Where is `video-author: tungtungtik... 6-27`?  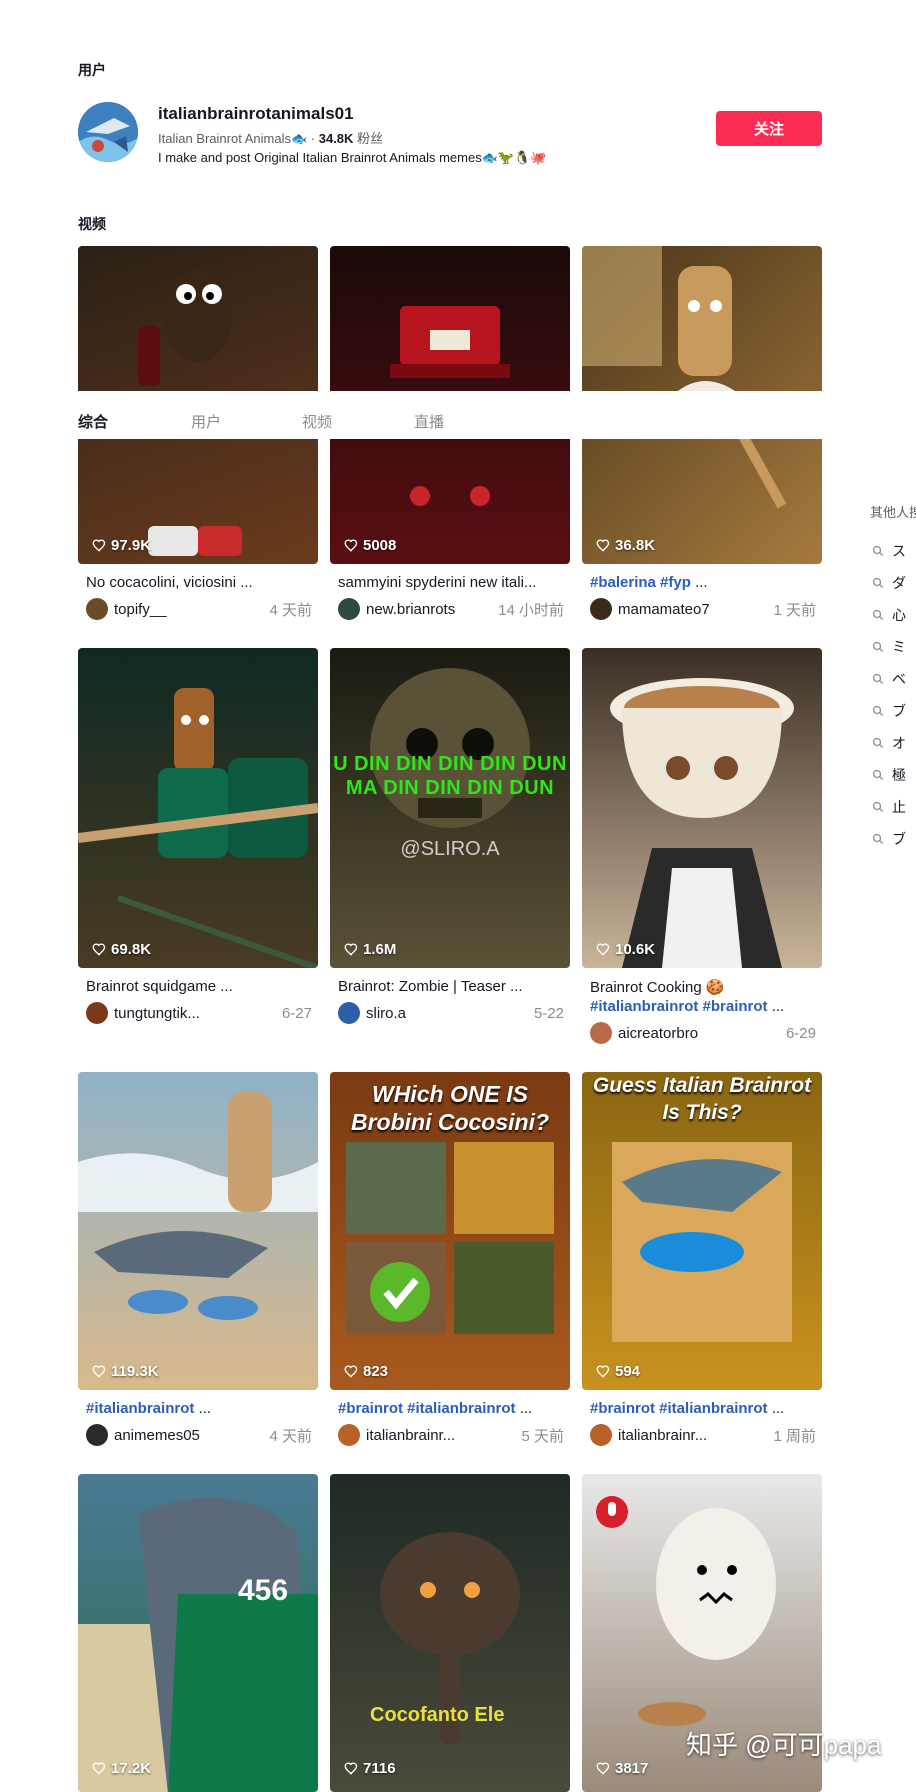
video-author: tungtungtik... 6-27 is located at coordinates (199, 1013).